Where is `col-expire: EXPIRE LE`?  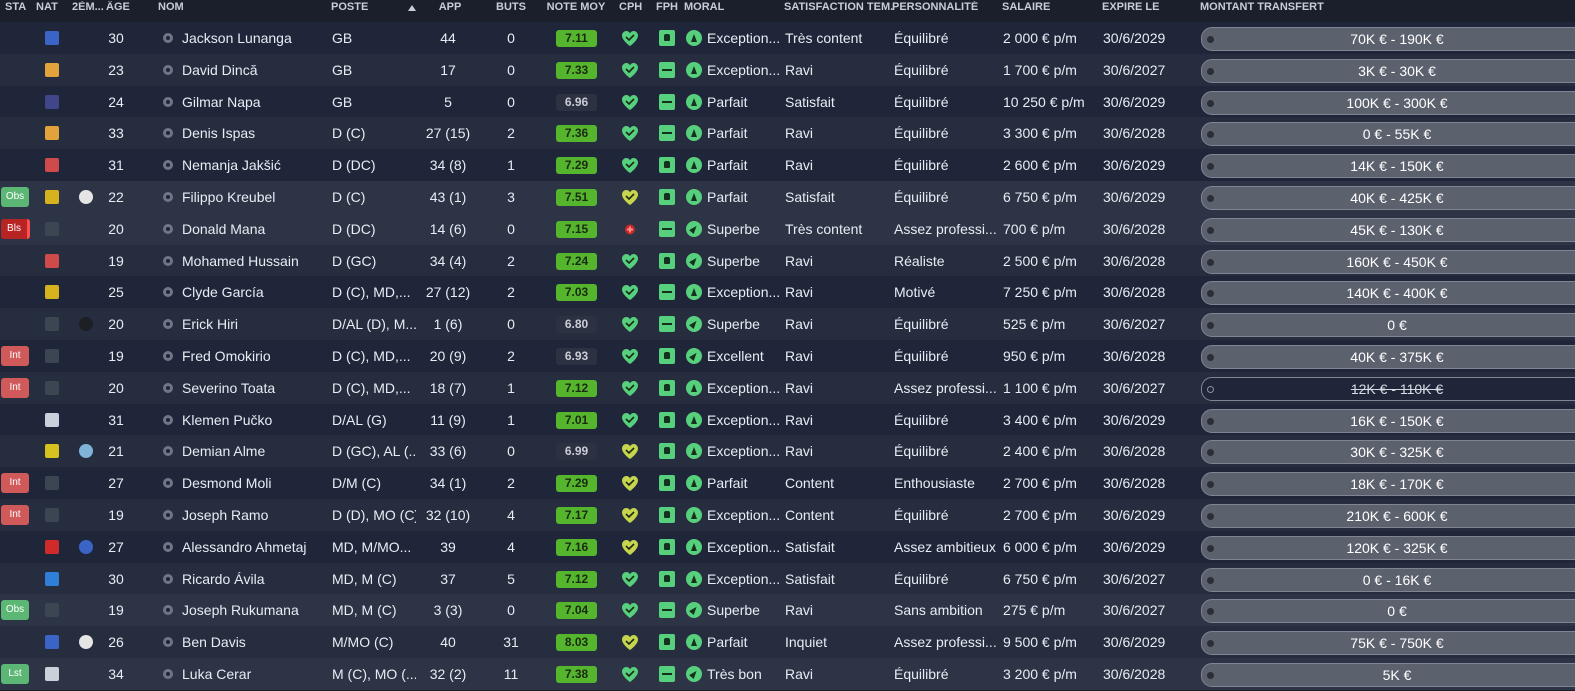
col-expire: EXPIRE LE is located at coordinates (1147, 7).